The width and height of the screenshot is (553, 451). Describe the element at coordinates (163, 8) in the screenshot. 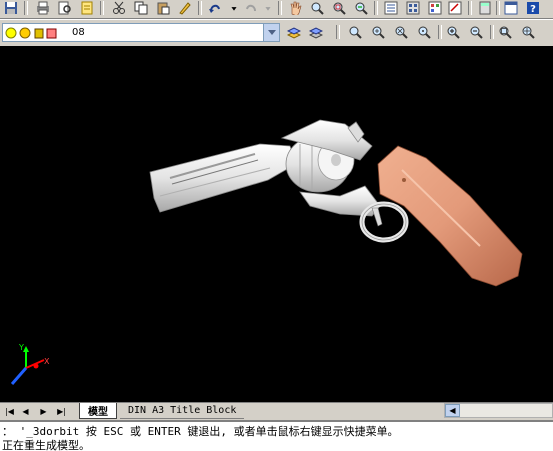

I see `paste-icon` at that location.